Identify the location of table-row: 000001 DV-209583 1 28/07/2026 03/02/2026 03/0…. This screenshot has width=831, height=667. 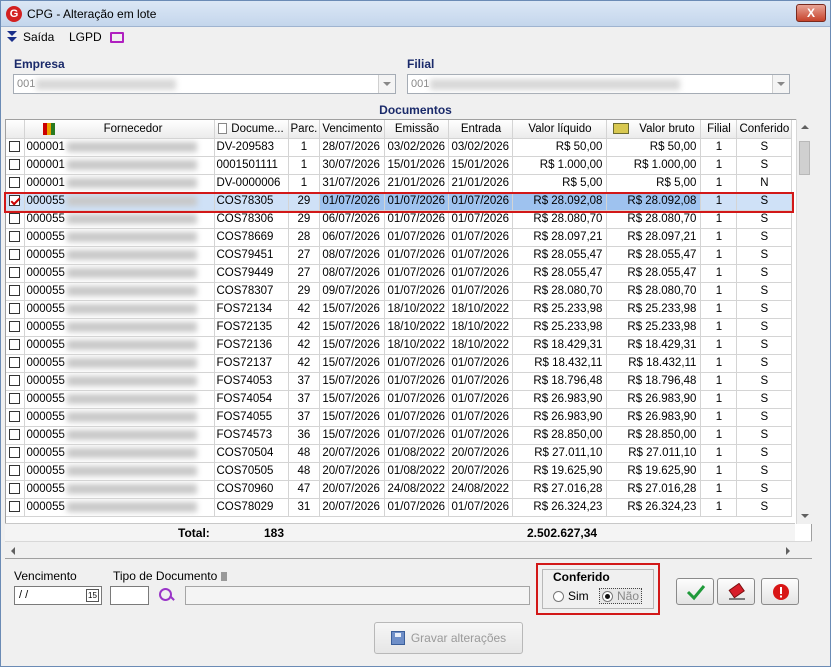
(399, 147).